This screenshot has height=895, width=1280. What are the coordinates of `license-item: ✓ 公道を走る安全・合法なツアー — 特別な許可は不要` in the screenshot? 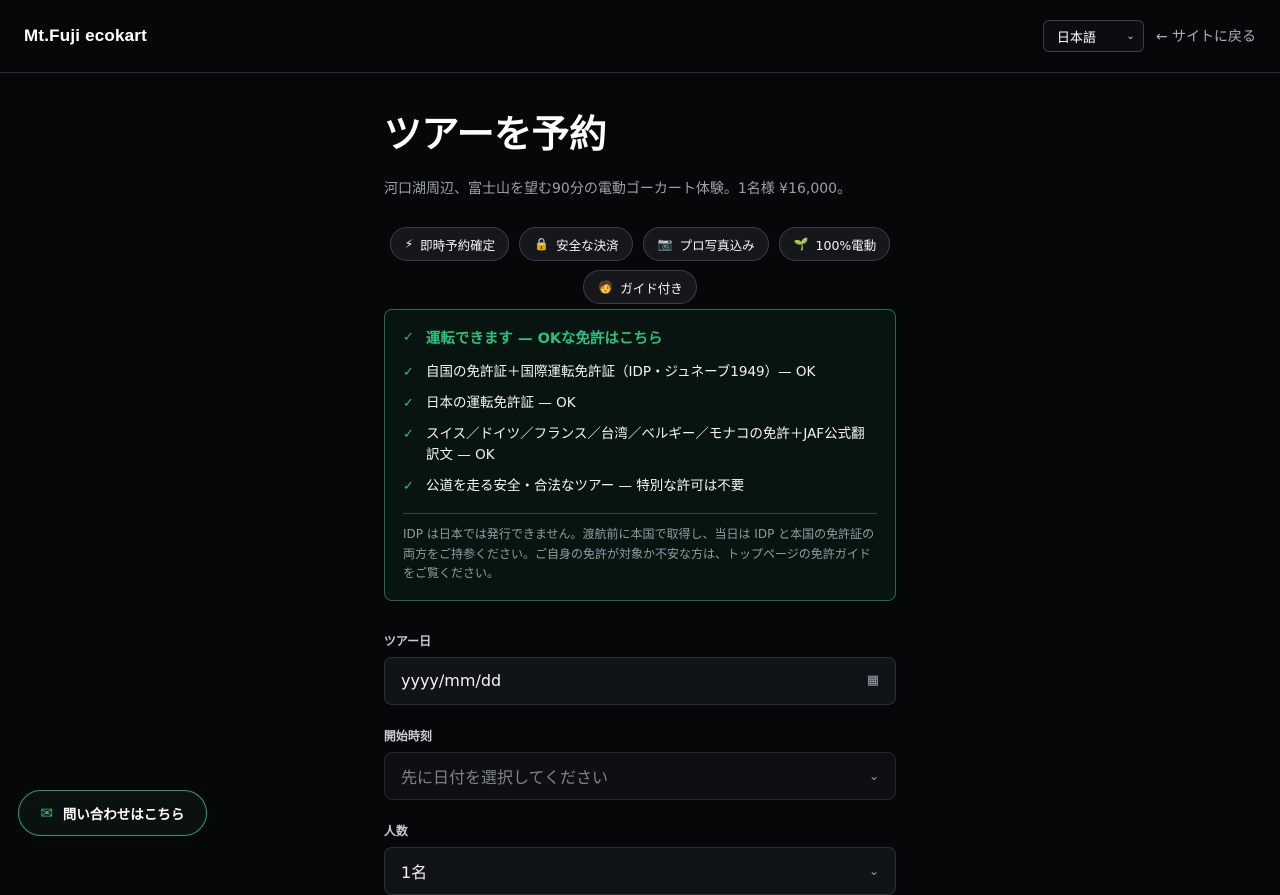 It's located at (640, 486).